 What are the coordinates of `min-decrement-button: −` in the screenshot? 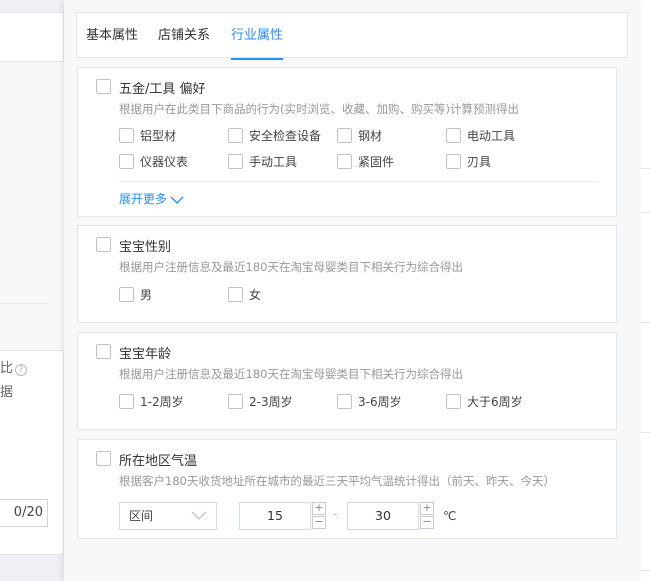 It's located at (319, 522).